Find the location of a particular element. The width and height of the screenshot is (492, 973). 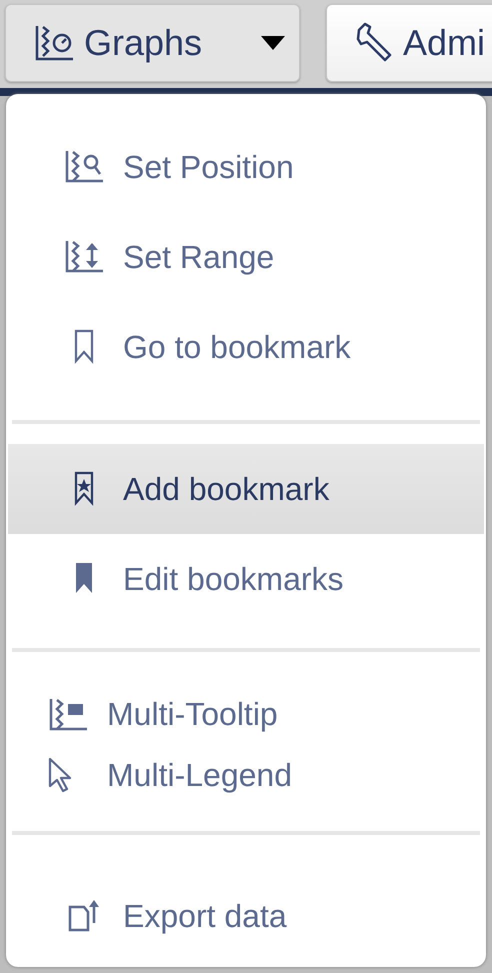

menu-item: Multi-Legend is located at coordinates (246, 775).